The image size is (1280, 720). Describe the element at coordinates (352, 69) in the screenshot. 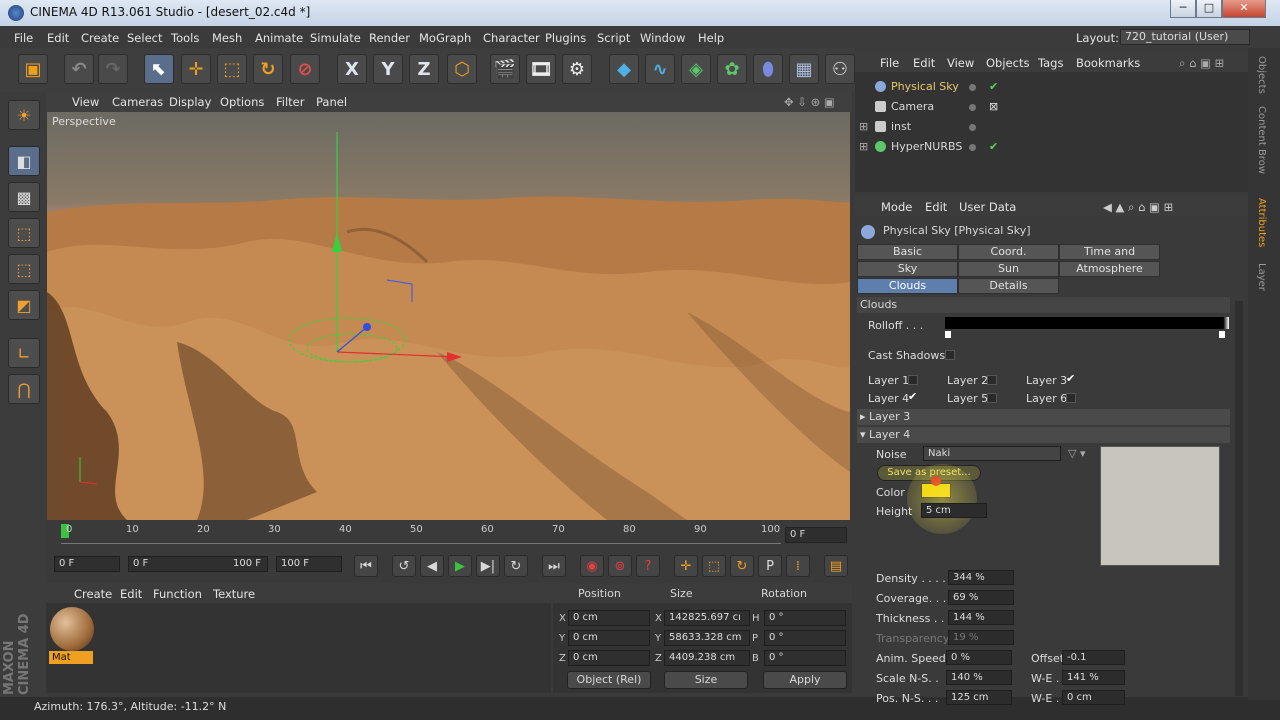

I see `x-axis-lock: X` at that location.